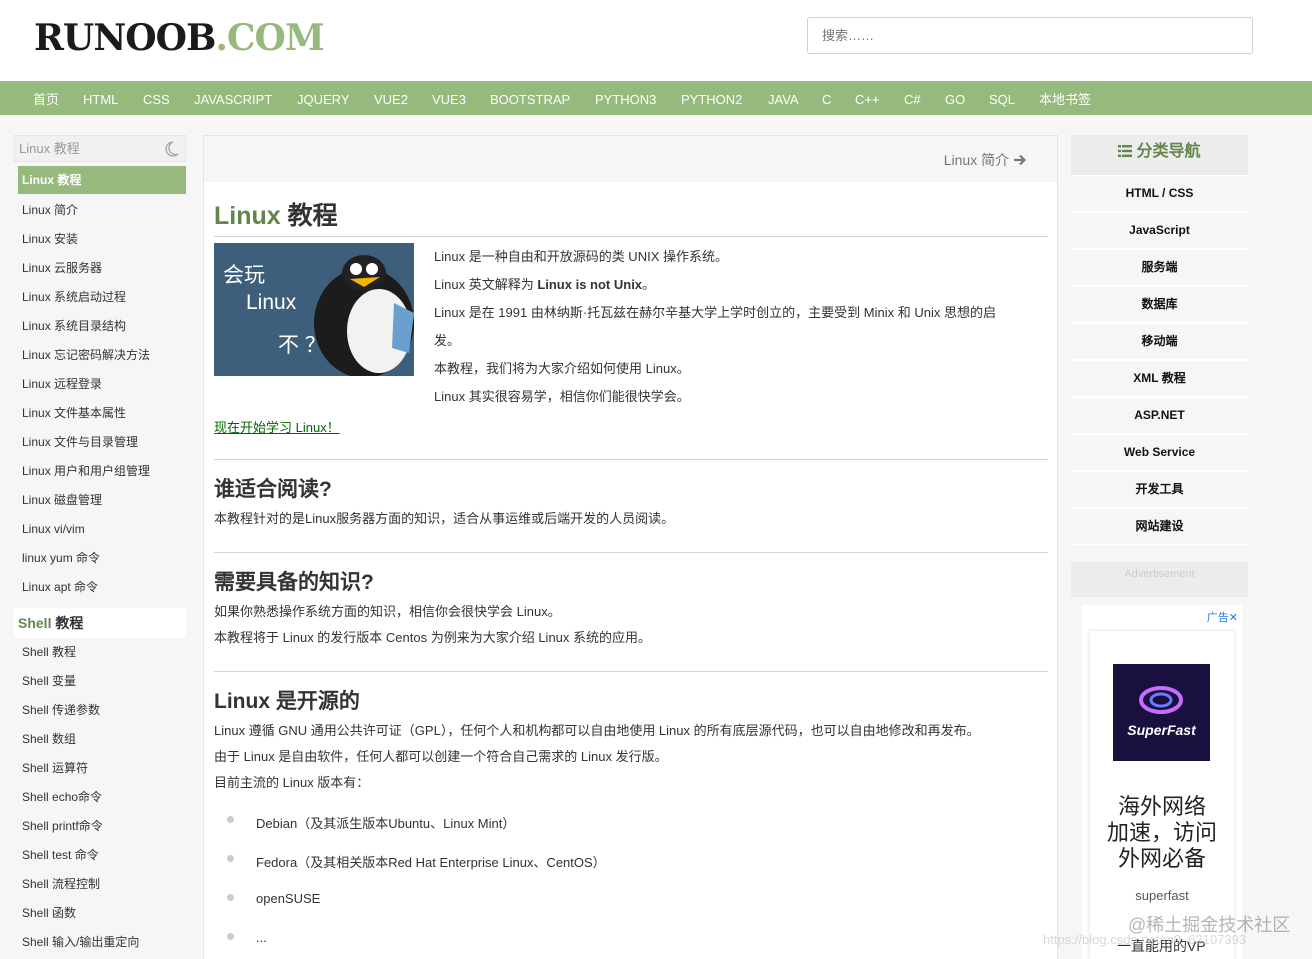 The image size is (1312, 959). I want to click on logo-main: RUNOOB, so click(125, 38).